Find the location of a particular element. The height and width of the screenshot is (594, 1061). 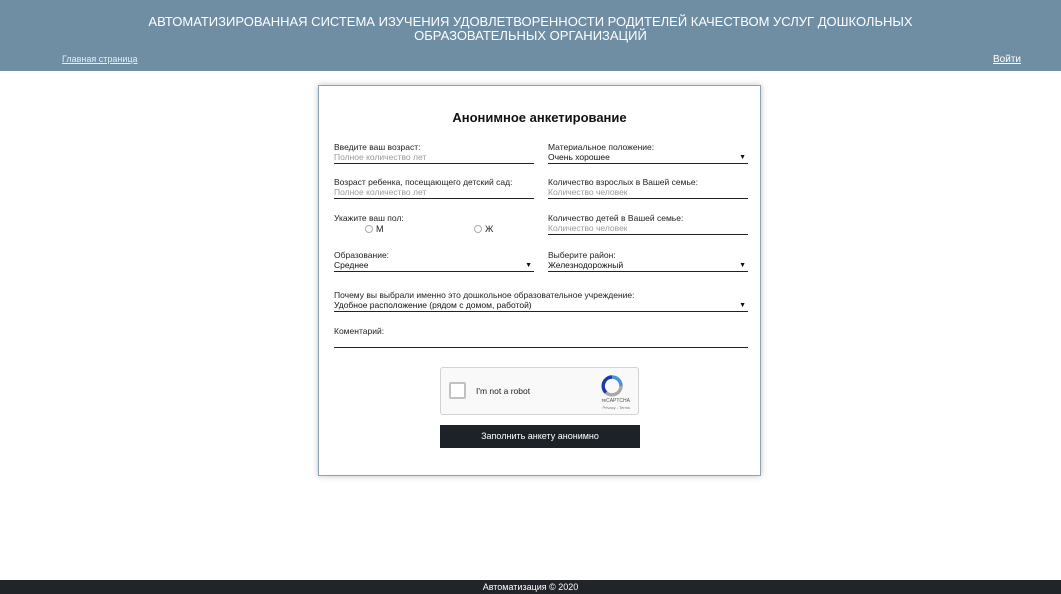

financial-select: Очень хорошее ▼ is located at coordinates (648, 158).